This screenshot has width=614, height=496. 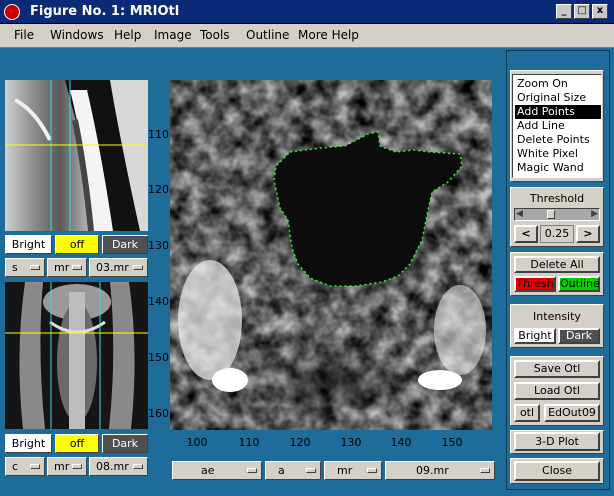 What do you see at coordinates (582, 11) in the screenshot?
I see `maximize-button: □` at bounding box center [582, 11].